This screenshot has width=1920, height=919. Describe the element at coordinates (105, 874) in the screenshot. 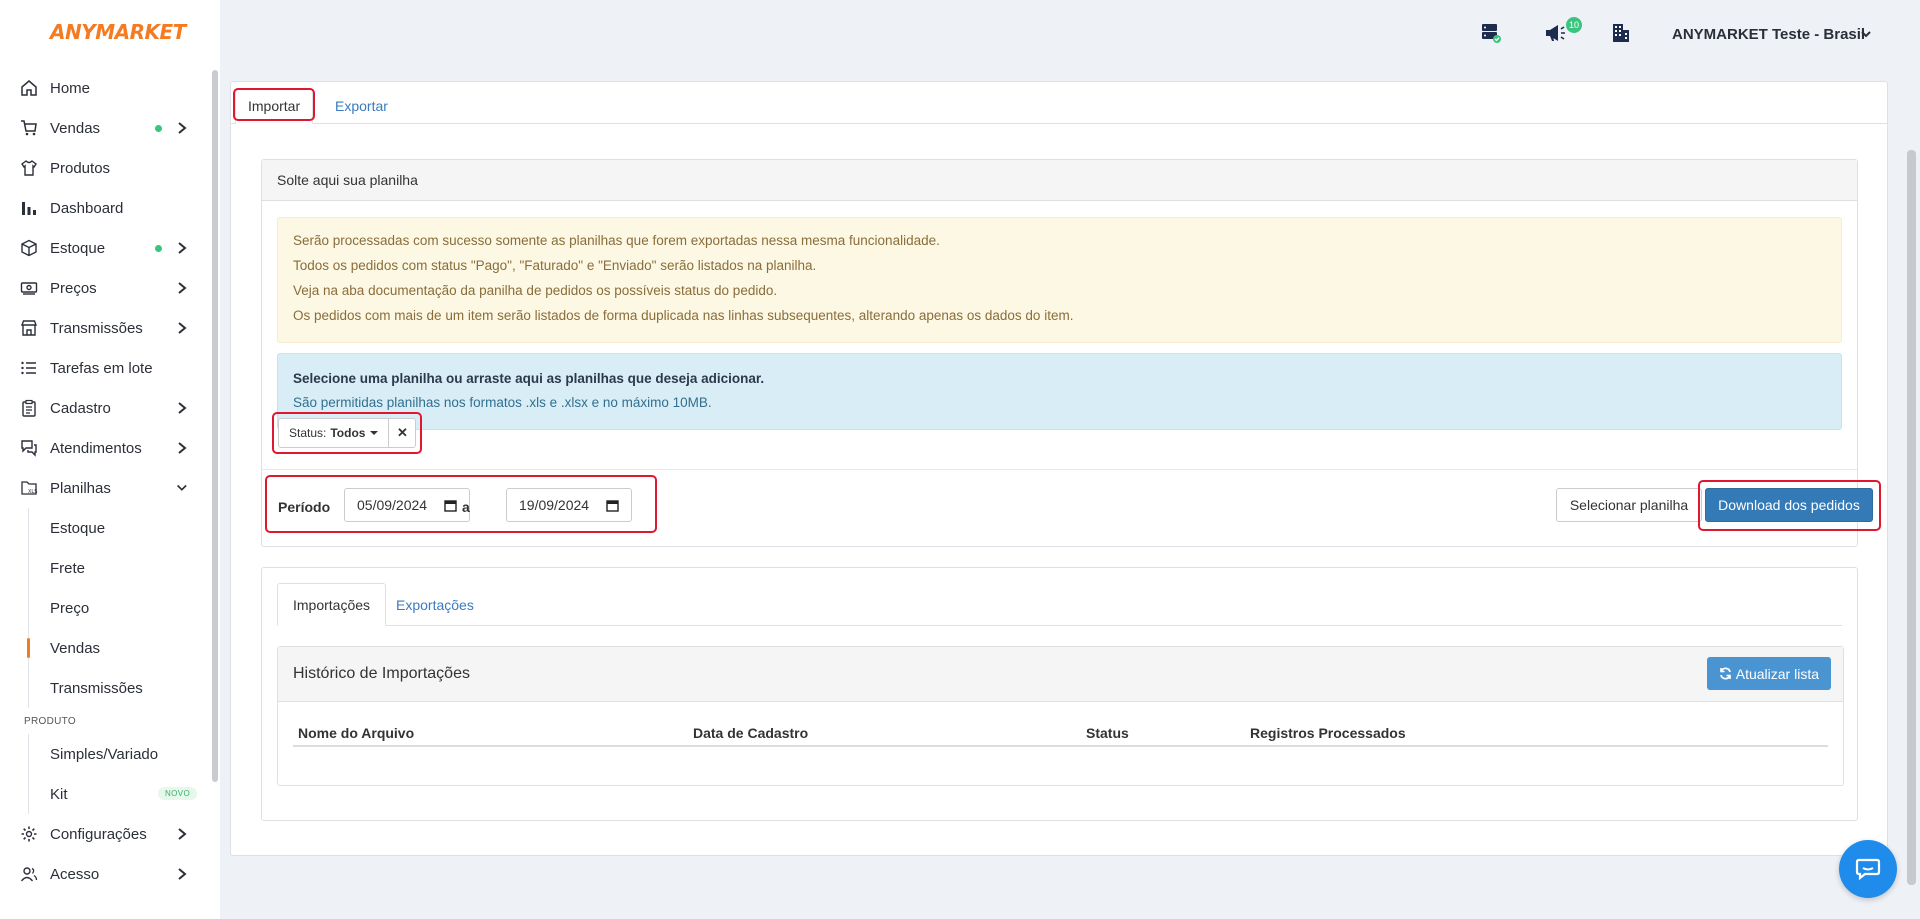

I see `sidebar-item-acesso: Acesso` at that location.